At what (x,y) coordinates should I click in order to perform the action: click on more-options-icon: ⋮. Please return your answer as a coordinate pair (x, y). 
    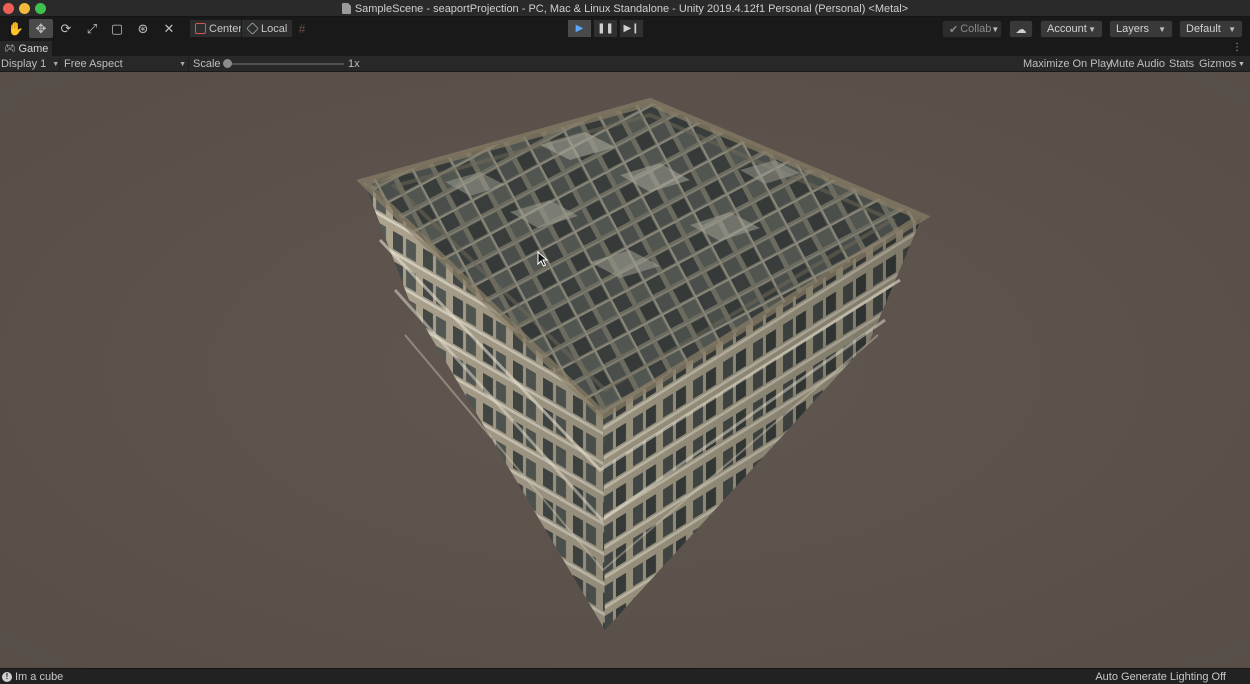
    Looking at the image, I should click on (1237, 47).